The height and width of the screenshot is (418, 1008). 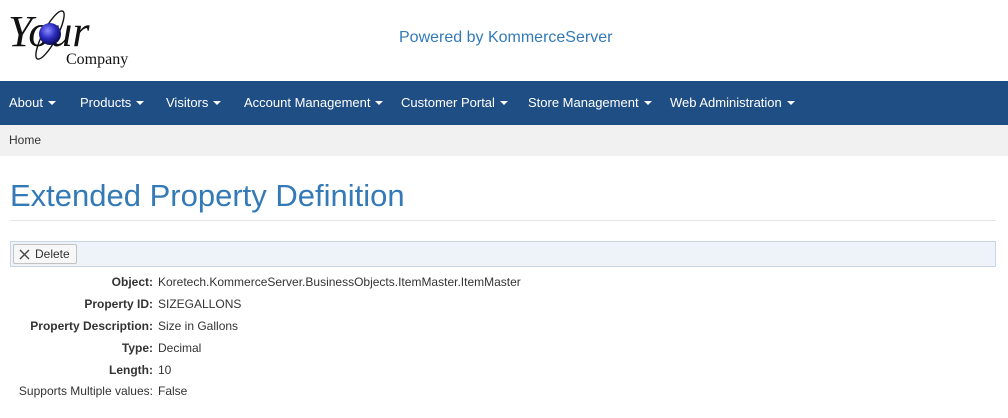 I want to click on nav-visitors-label: Visitors, so click(x=187, y=102).